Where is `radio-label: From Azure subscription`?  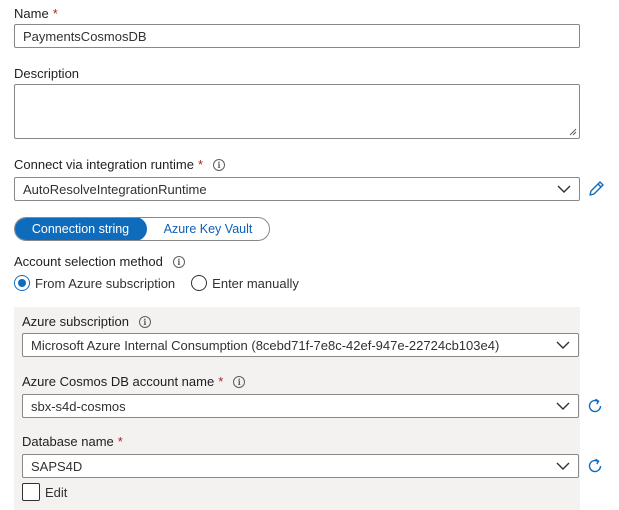 radio-label: From Azure subscription is located at coordinates (105, 283).